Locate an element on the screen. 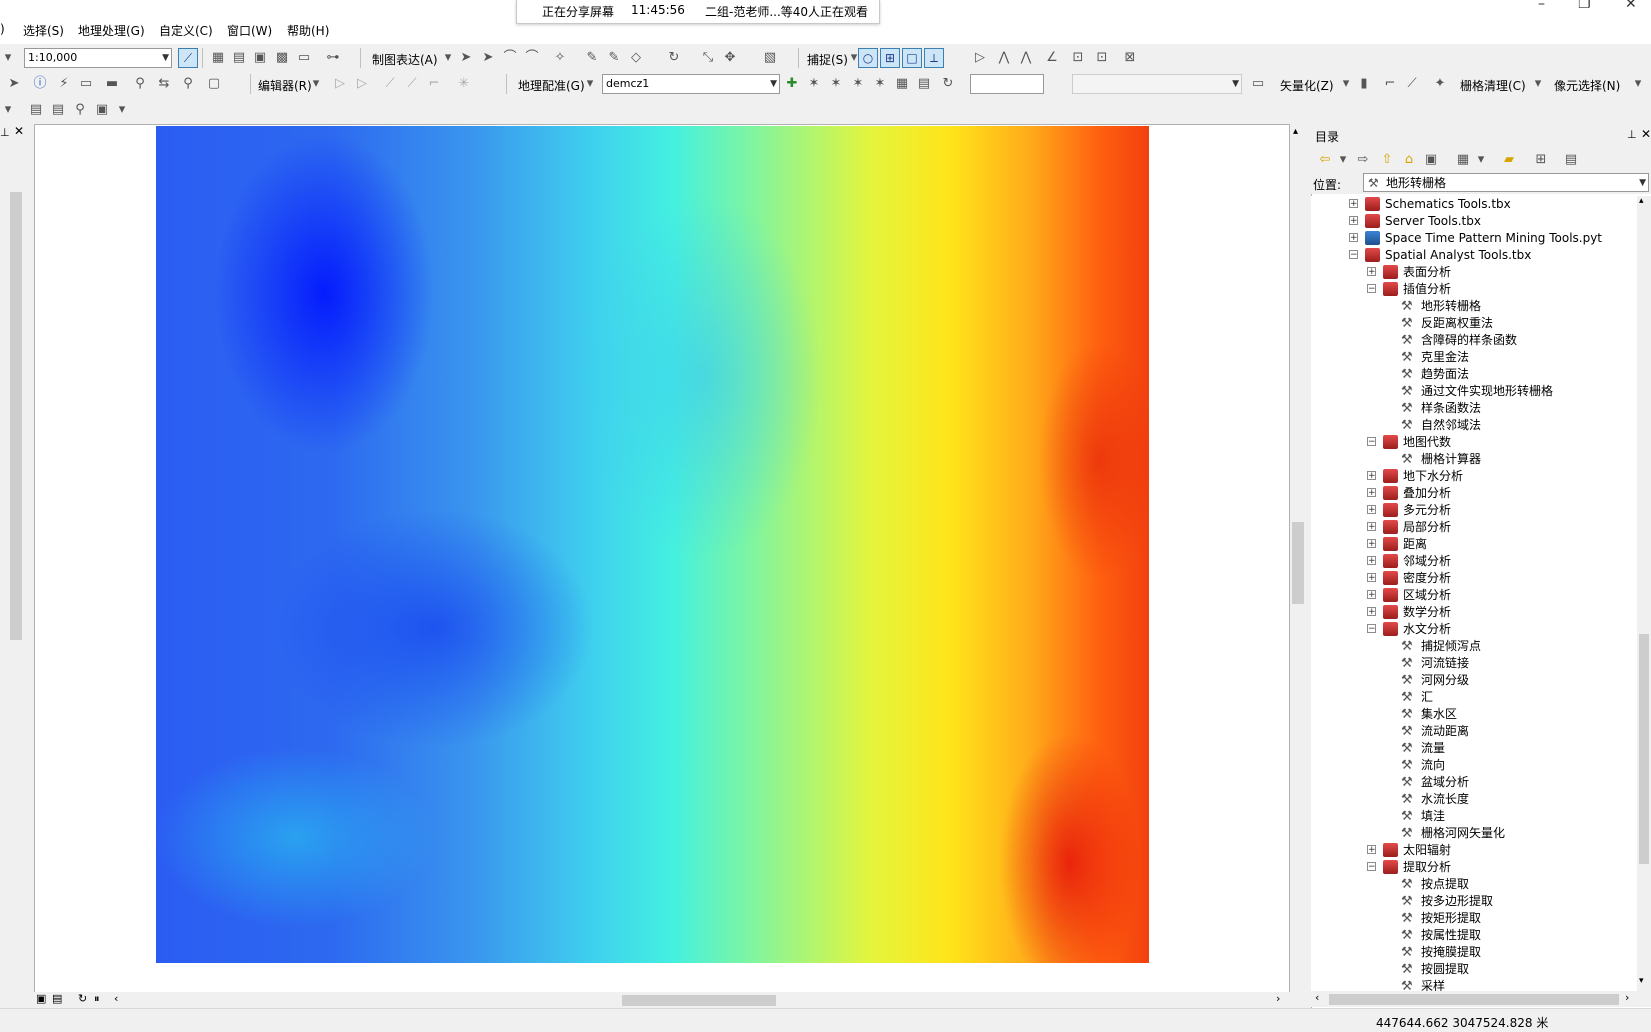 This screenshot has width=1651, height=1032. goto-xy-icon: ⚲ is located at coordinates (188, 84).